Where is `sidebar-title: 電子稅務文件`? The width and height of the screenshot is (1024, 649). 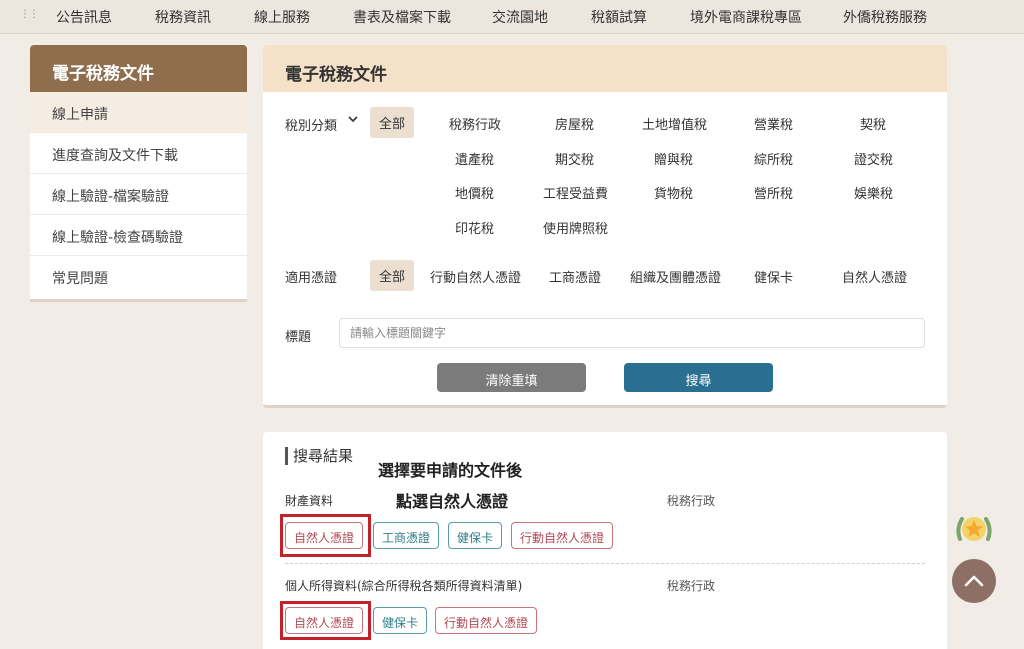 sidebar-title: 電子稅務文件 is located at coordinates (138, 68).